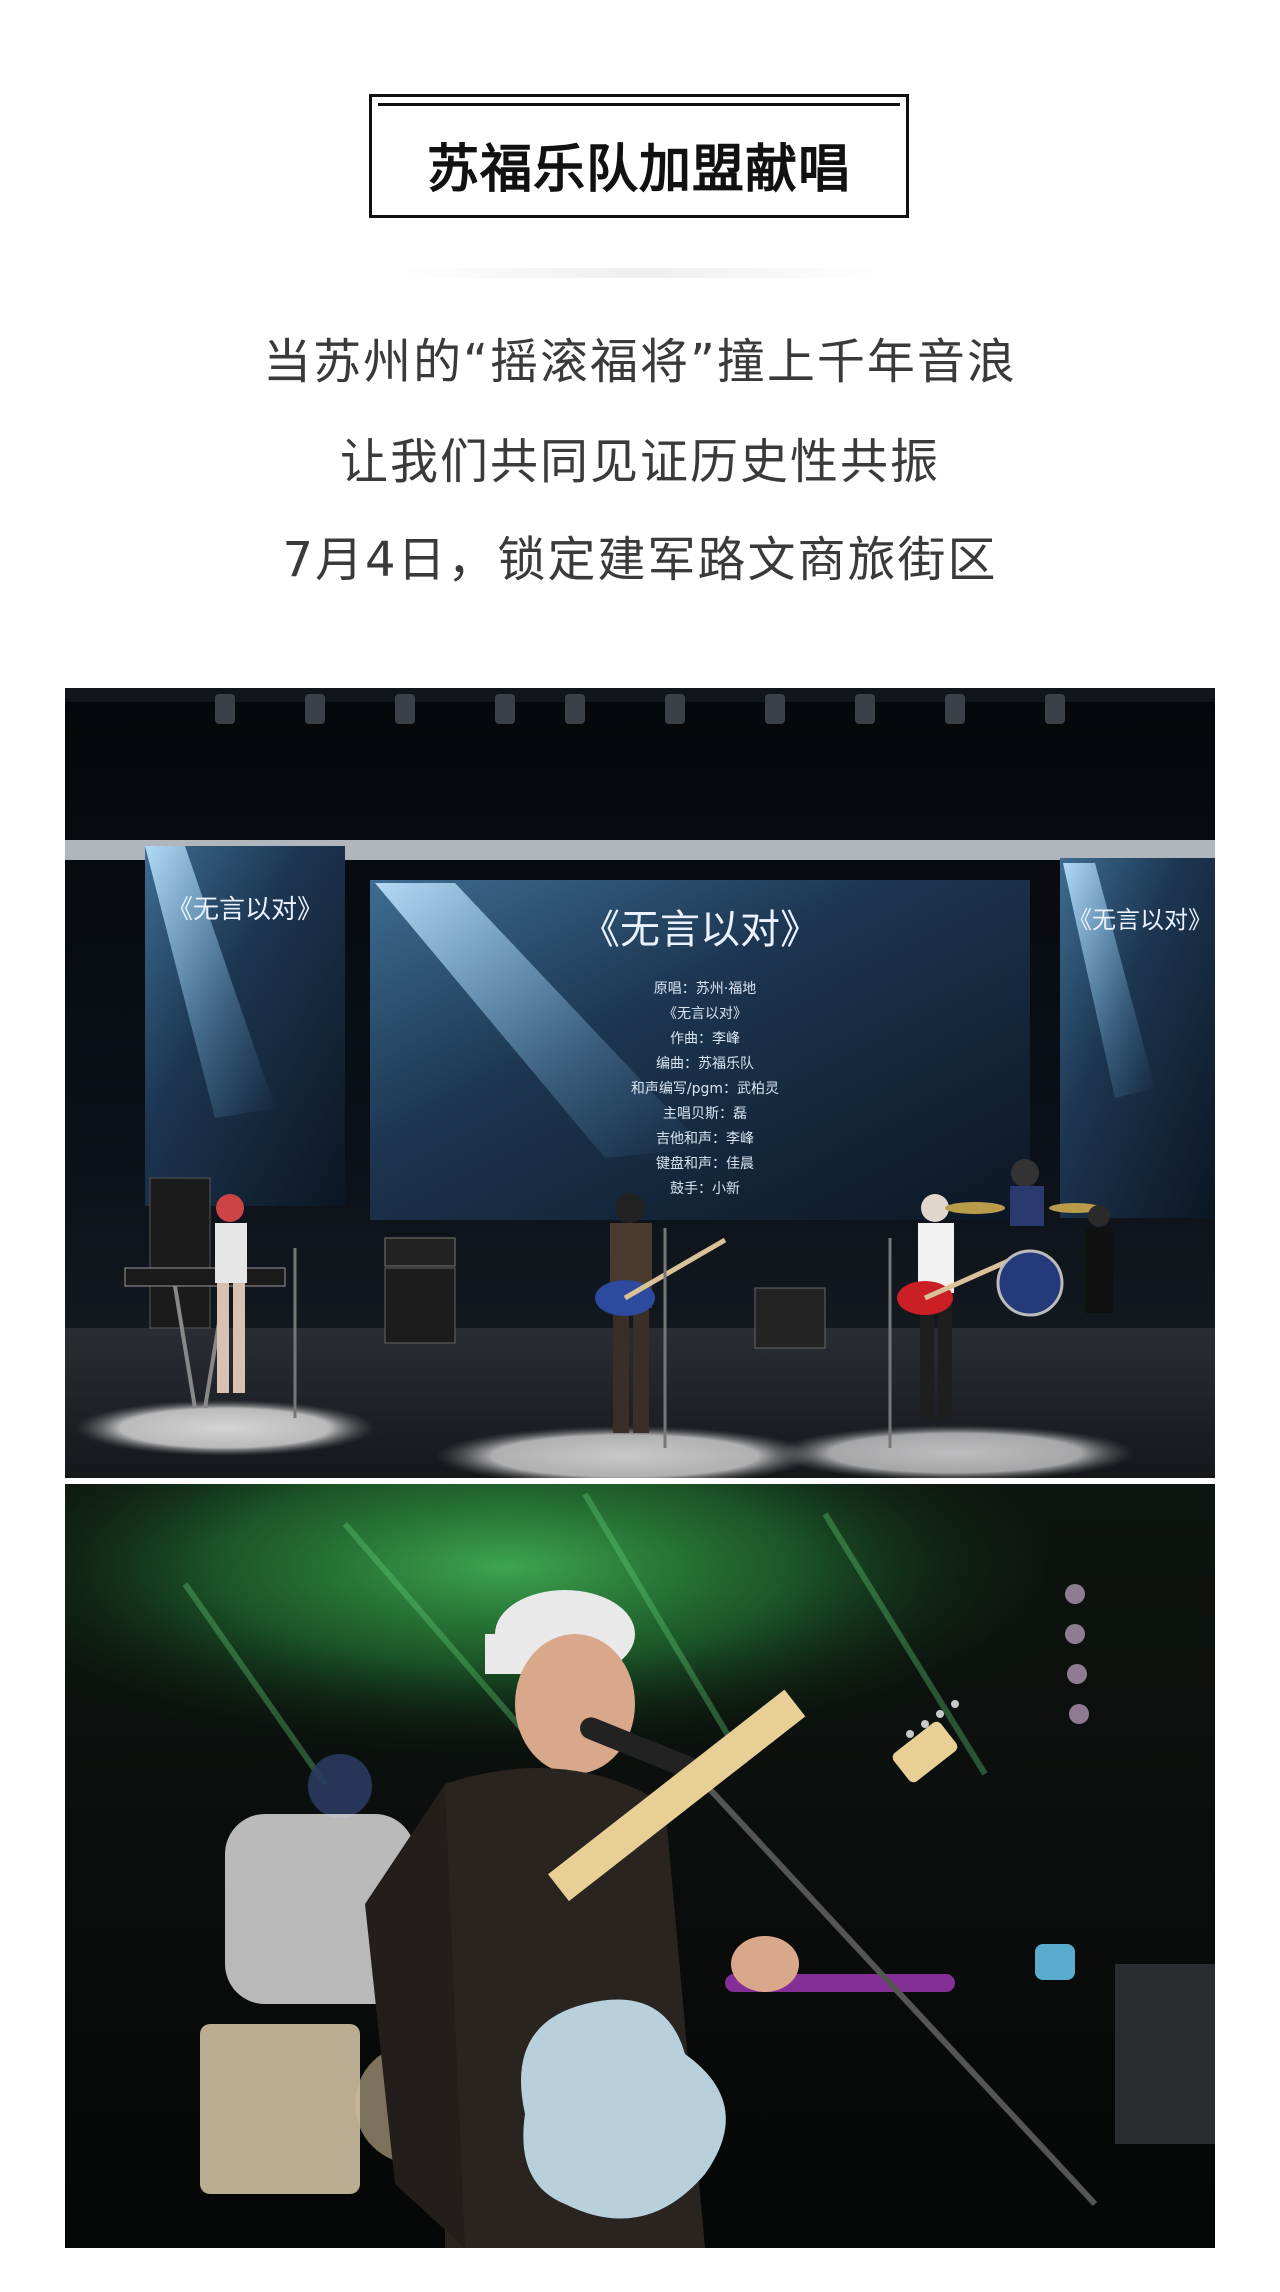  I want to click on intro-line-2: 让我们共同见证历史性共振, so click(639, 462).